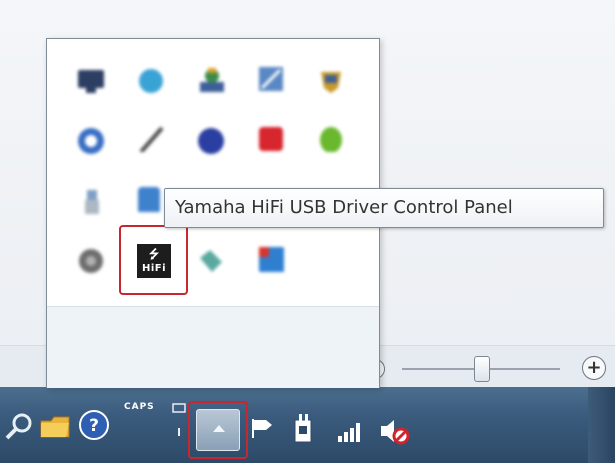 The image size is (615, 463). What do you see at coordinates (150, 138) in the screenshot?
I see `pen-icon` at bounding box center [150, 138].